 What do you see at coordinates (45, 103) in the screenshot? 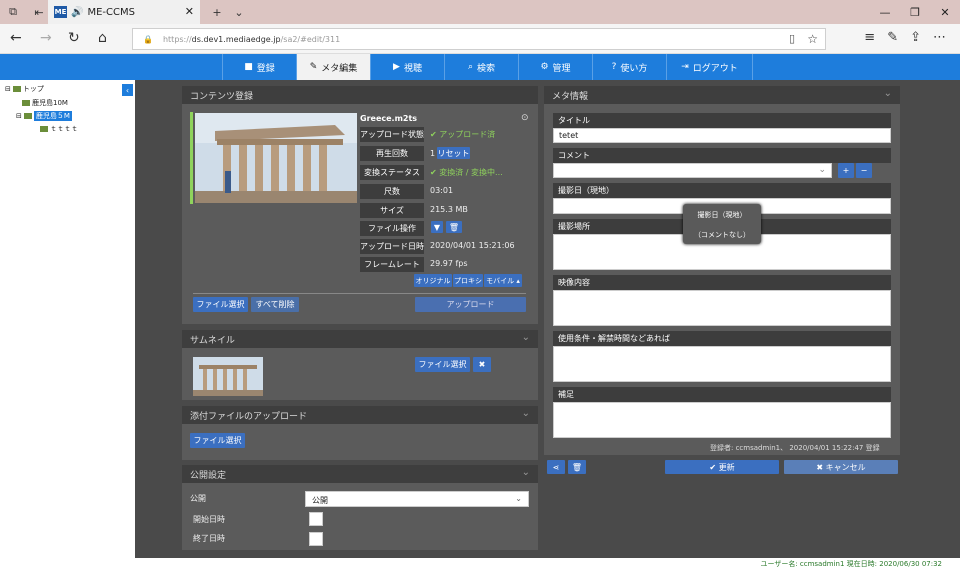
I see `tree-item: 鹿児島10M` at bounding box center [45, 103].